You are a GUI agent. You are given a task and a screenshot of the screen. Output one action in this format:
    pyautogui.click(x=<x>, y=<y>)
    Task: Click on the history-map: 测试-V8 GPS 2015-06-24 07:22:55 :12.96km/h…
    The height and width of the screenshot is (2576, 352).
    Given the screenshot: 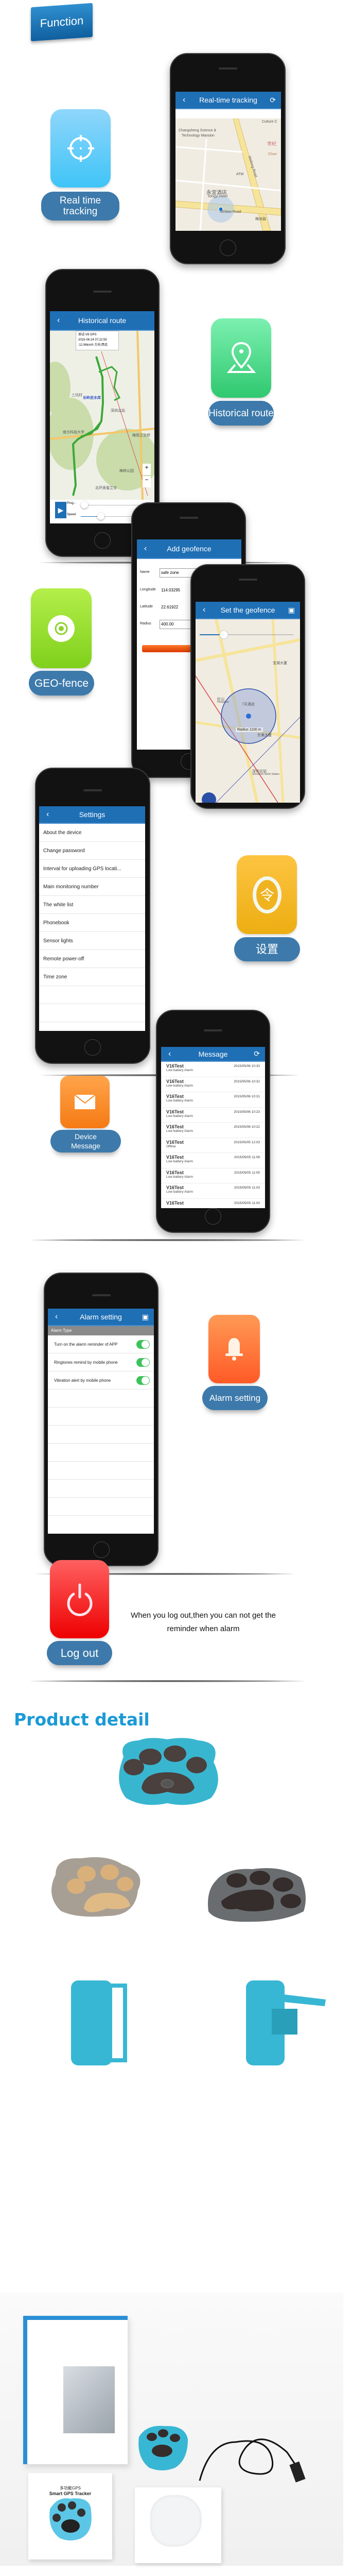 What is the action you would take?
    pyautogui.click(x=102, y=415)
    